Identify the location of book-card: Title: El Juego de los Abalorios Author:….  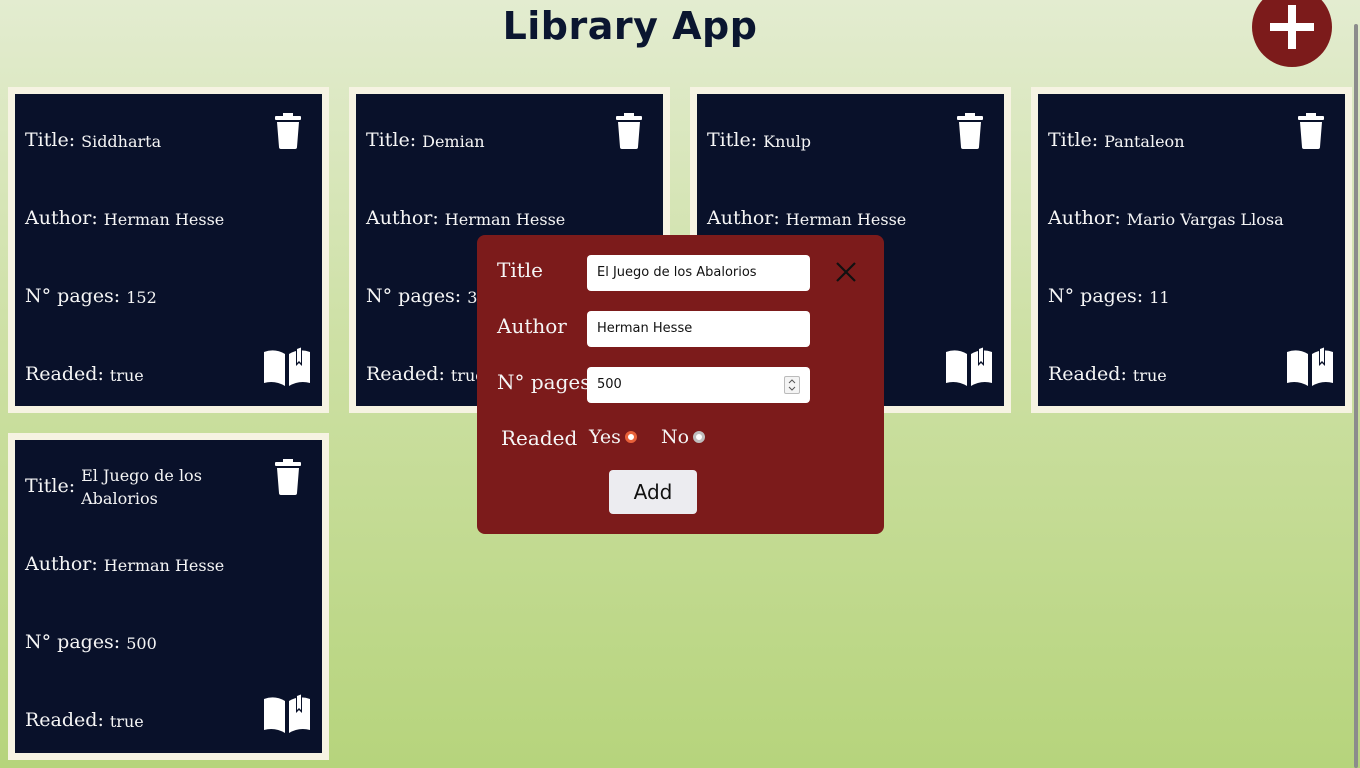
(168, 596).